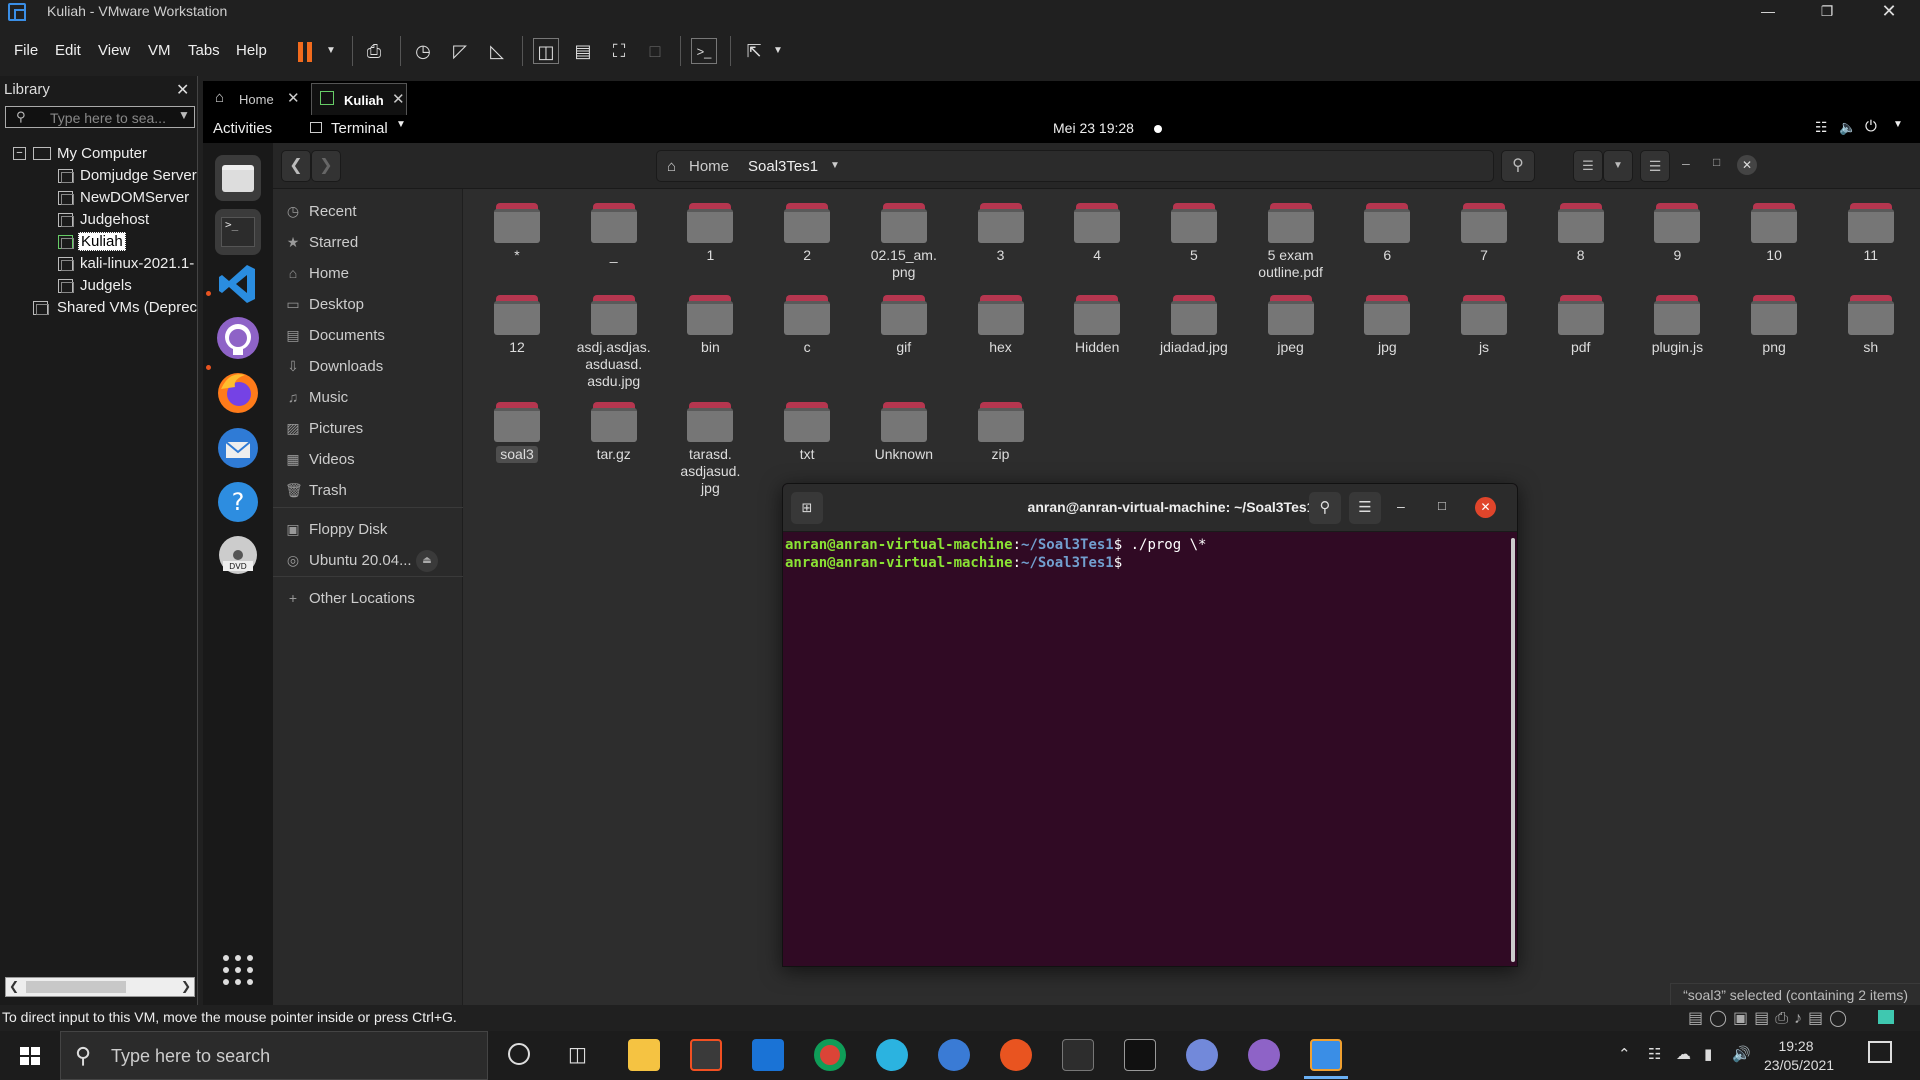 This screenshot has width=1920, height=1080. I want to click on file-item: Unknown, so click(904, 432).